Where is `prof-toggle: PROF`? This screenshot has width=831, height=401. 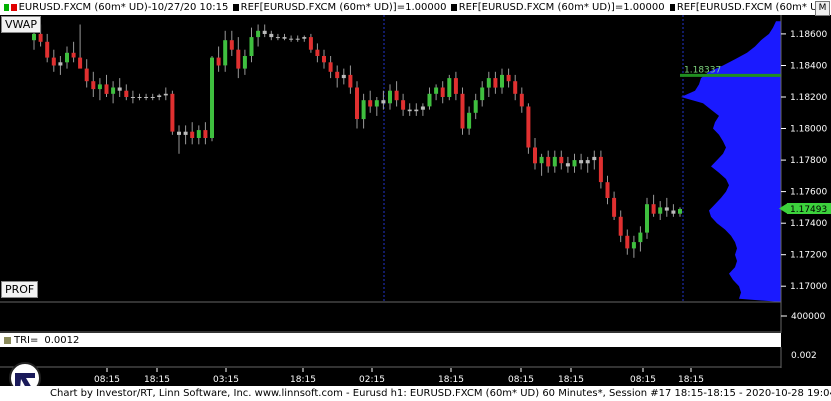 prof-toggle: PROF is located at coordinates (20, 289).